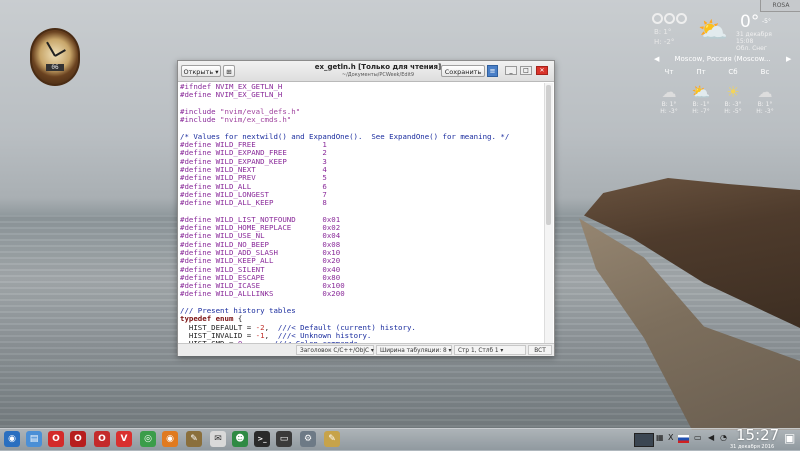  Describe the element at coordinates (644, 440) in the screenshot. I see `desktop-pager` at that location.